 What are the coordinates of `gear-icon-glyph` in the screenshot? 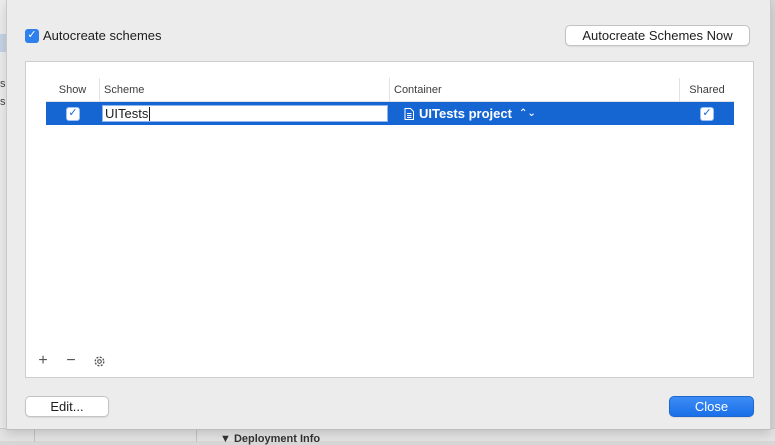 It's located at (99, 361).